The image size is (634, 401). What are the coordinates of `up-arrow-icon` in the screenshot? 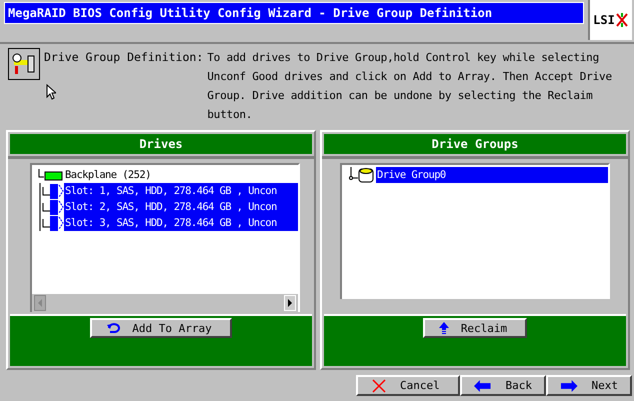 It's located at (443, 328).